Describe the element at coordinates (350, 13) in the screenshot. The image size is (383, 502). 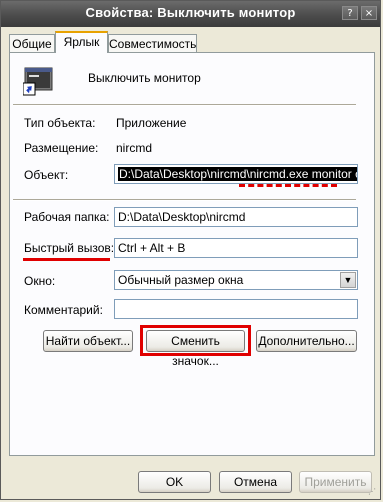
I see `help-button: ?` at that location.